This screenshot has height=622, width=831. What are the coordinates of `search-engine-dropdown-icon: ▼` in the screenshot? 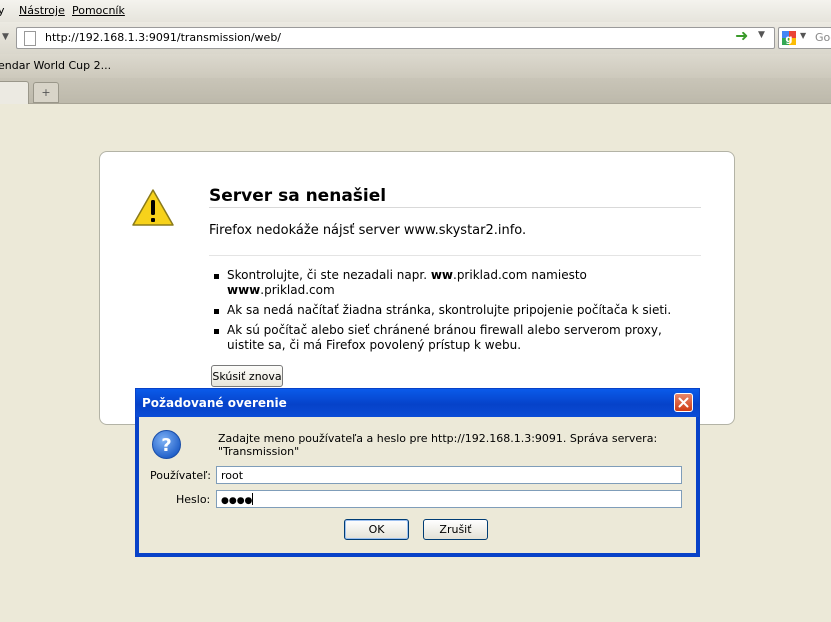 It's located at (803, 35).